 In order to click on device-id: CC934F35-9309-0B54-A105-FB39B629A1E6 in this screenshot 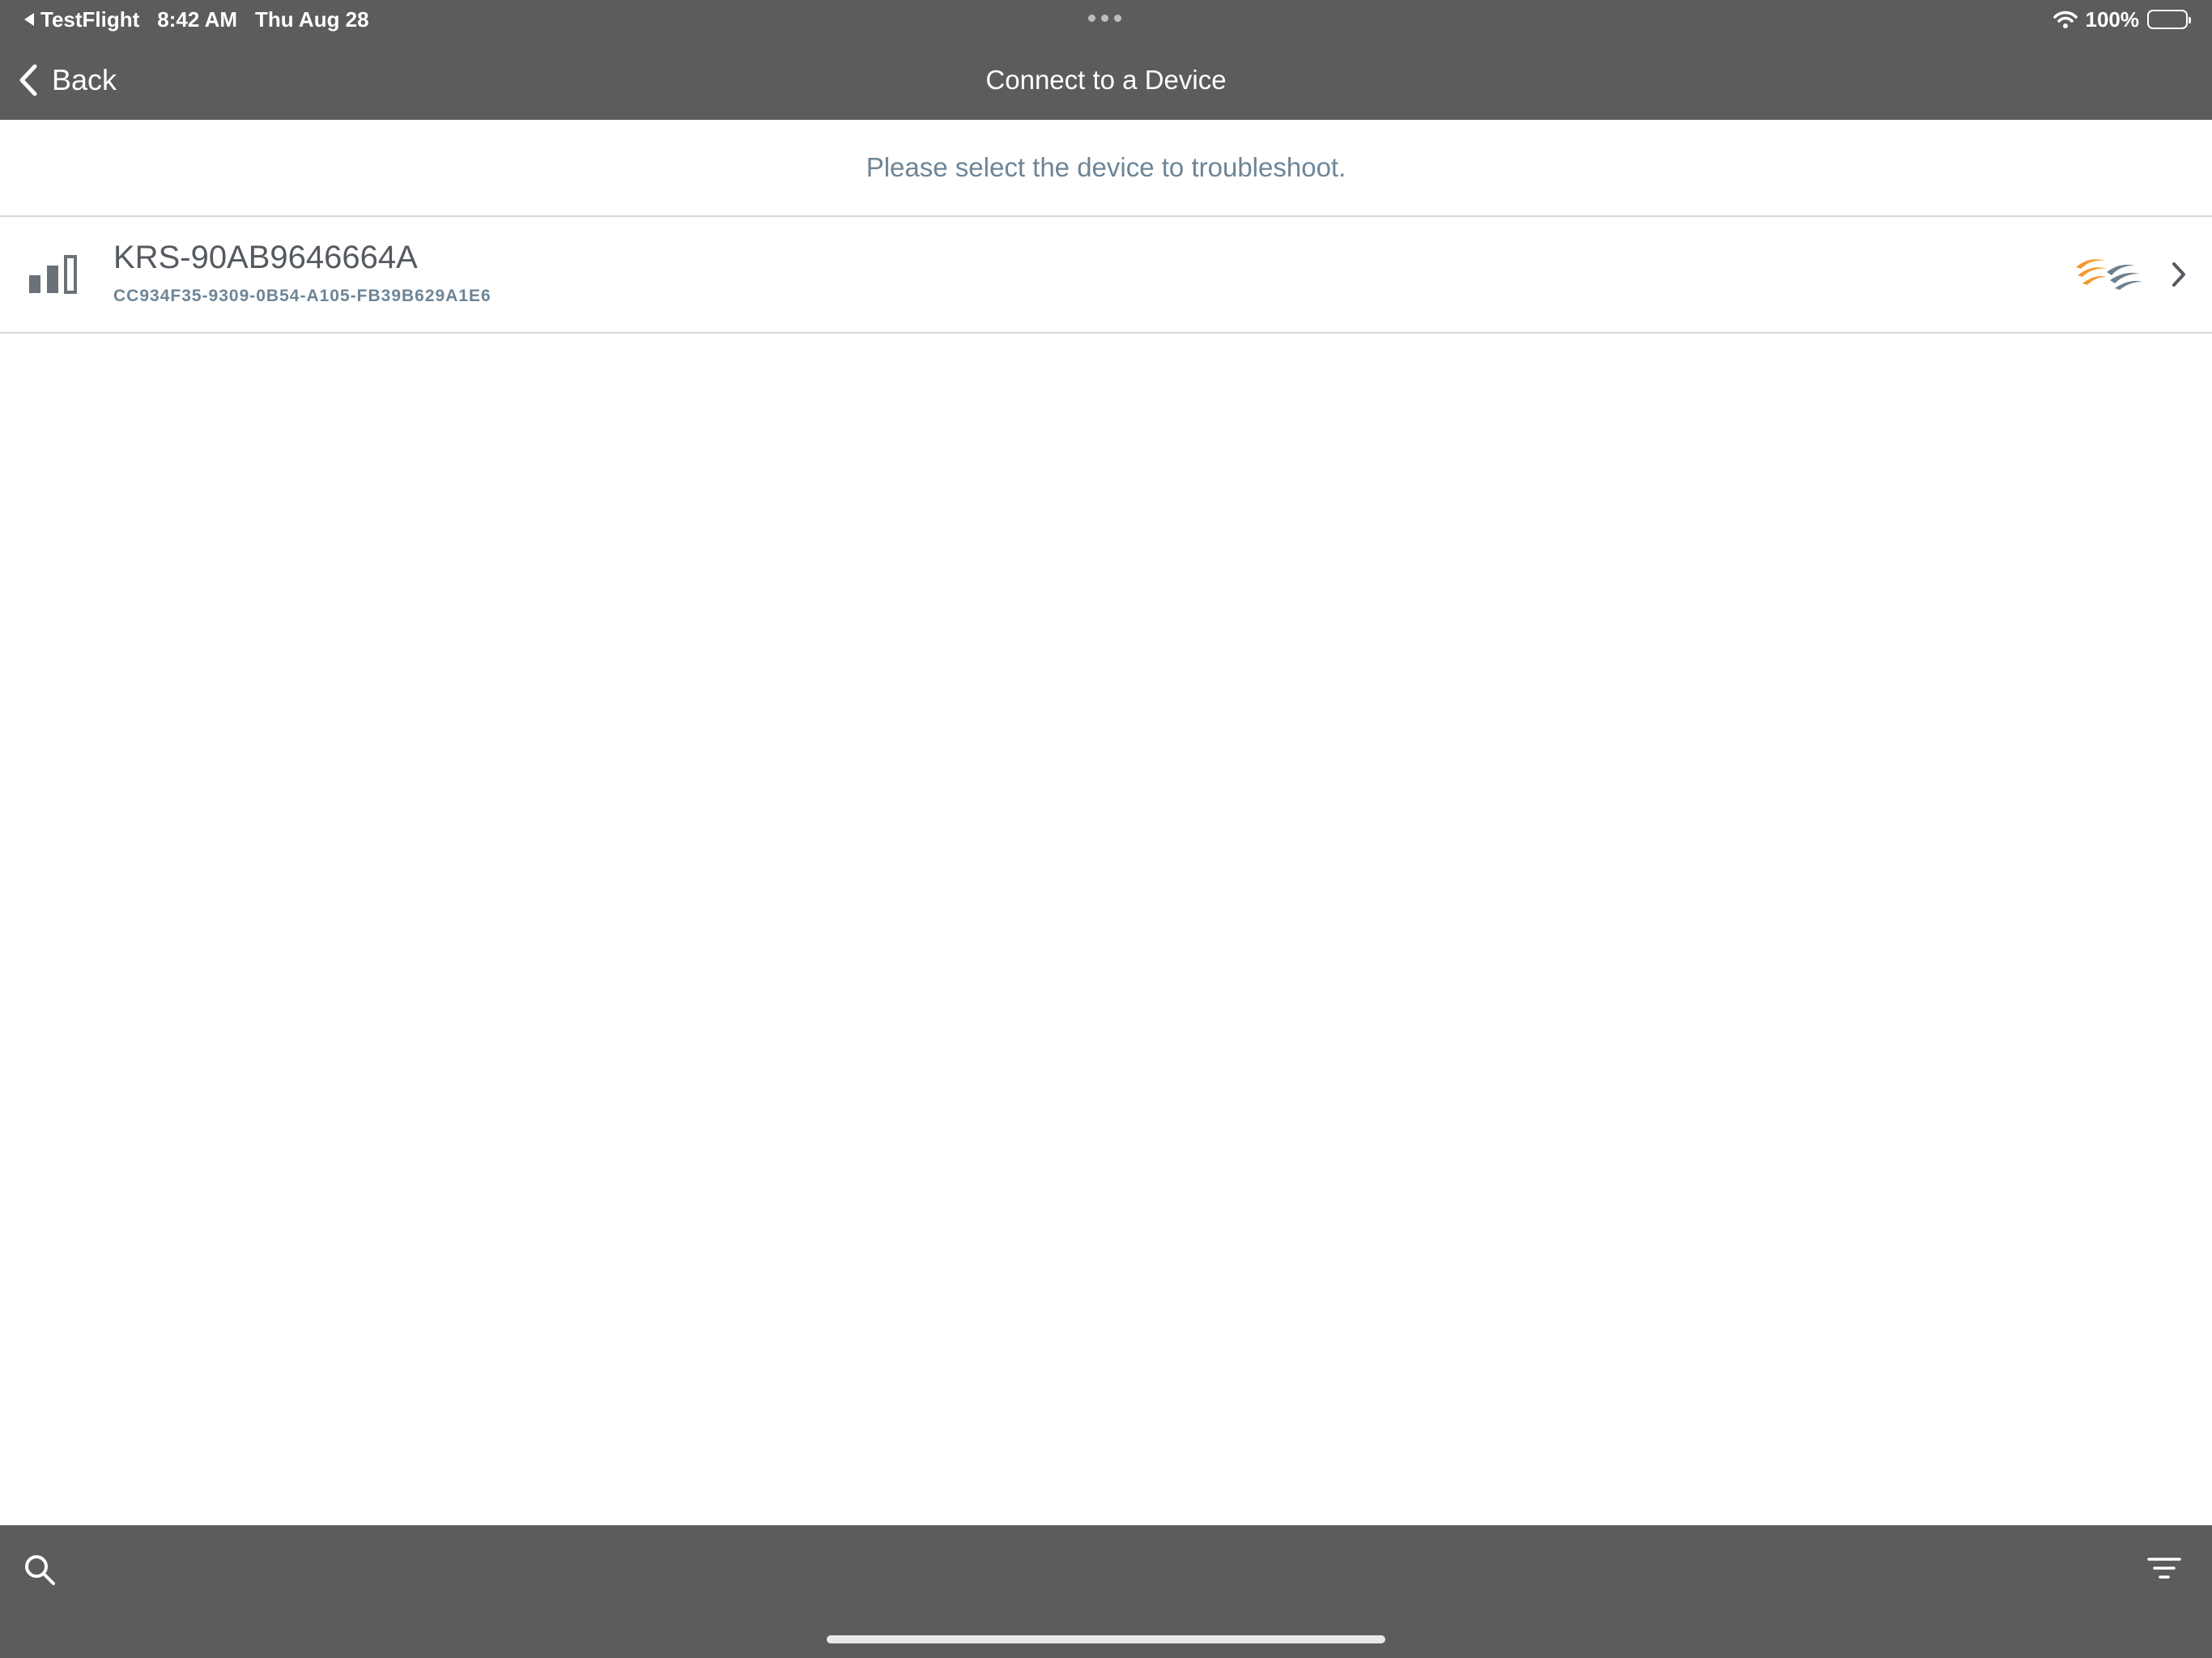, I will do `click(302, 296)`.